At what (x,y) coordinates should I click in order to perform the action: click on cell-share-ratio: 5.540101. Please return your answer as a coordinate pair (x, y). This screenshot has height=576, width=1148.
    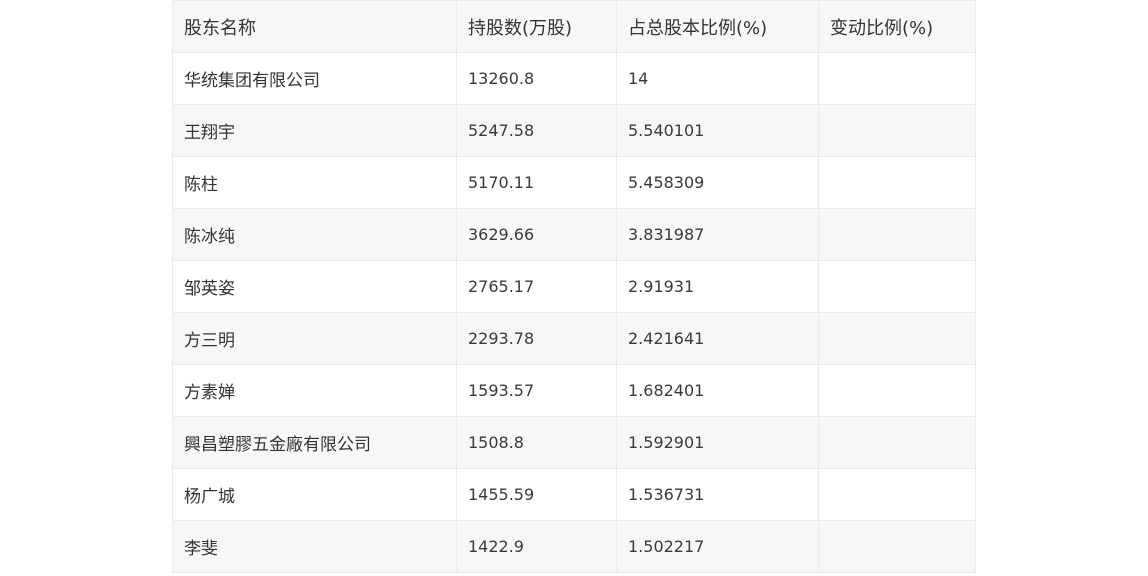
    Looking at the image, I should click on (717, 130).